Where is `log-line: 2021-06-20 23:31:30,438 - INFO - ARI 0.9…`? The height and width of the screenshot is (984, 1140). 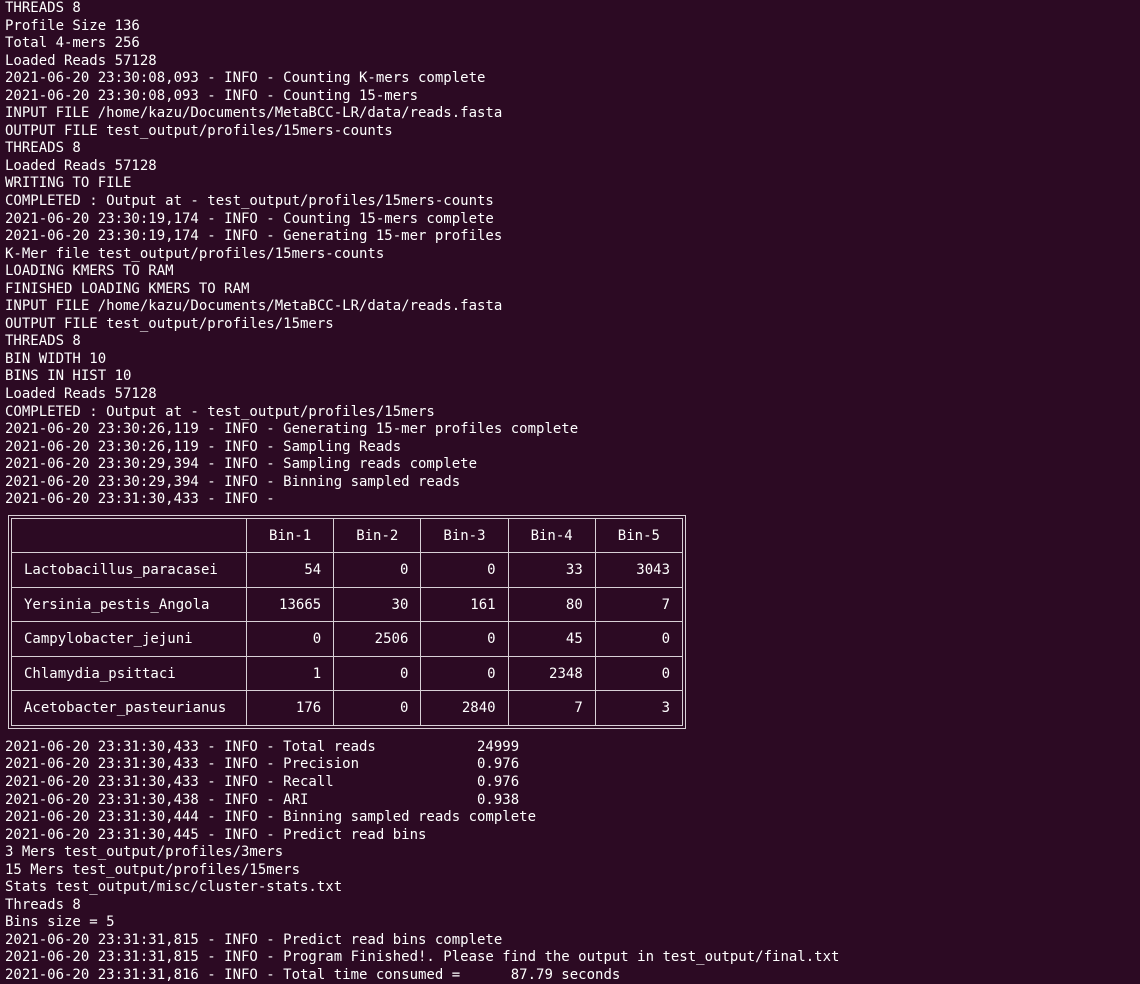 log-line: 2021-06-20 23:31:30,438 - INFO - ARI 0.9… is located at coordinates (262, 799).